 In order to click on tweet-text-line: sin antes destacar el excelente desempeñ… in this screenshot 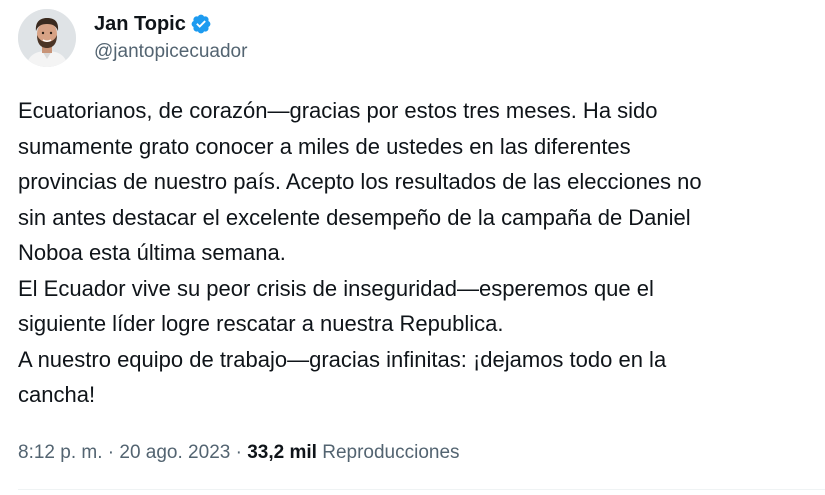, I will do `click(354, 217)`.